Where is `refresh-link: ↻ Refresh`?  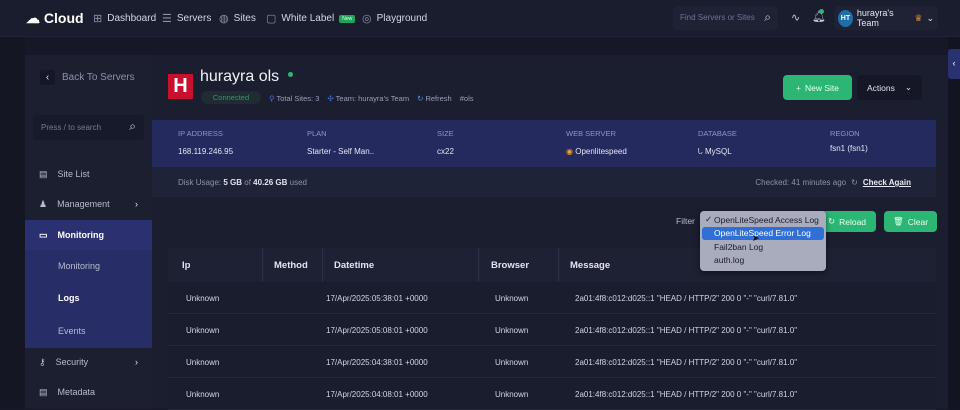
refresh-link: ↻ Refresh is located at coordinates (434, 98).